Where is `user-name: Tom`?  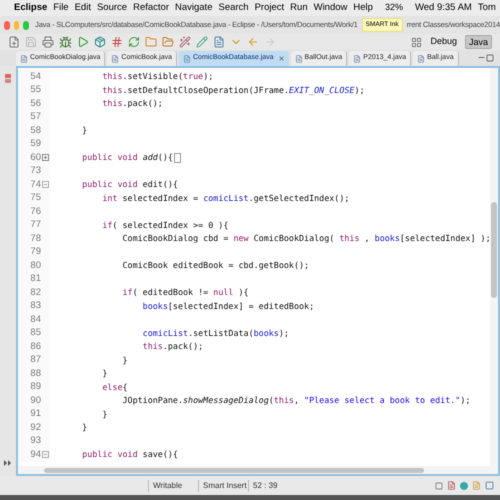 user-name: Tom is located at coordinates (487, 8).